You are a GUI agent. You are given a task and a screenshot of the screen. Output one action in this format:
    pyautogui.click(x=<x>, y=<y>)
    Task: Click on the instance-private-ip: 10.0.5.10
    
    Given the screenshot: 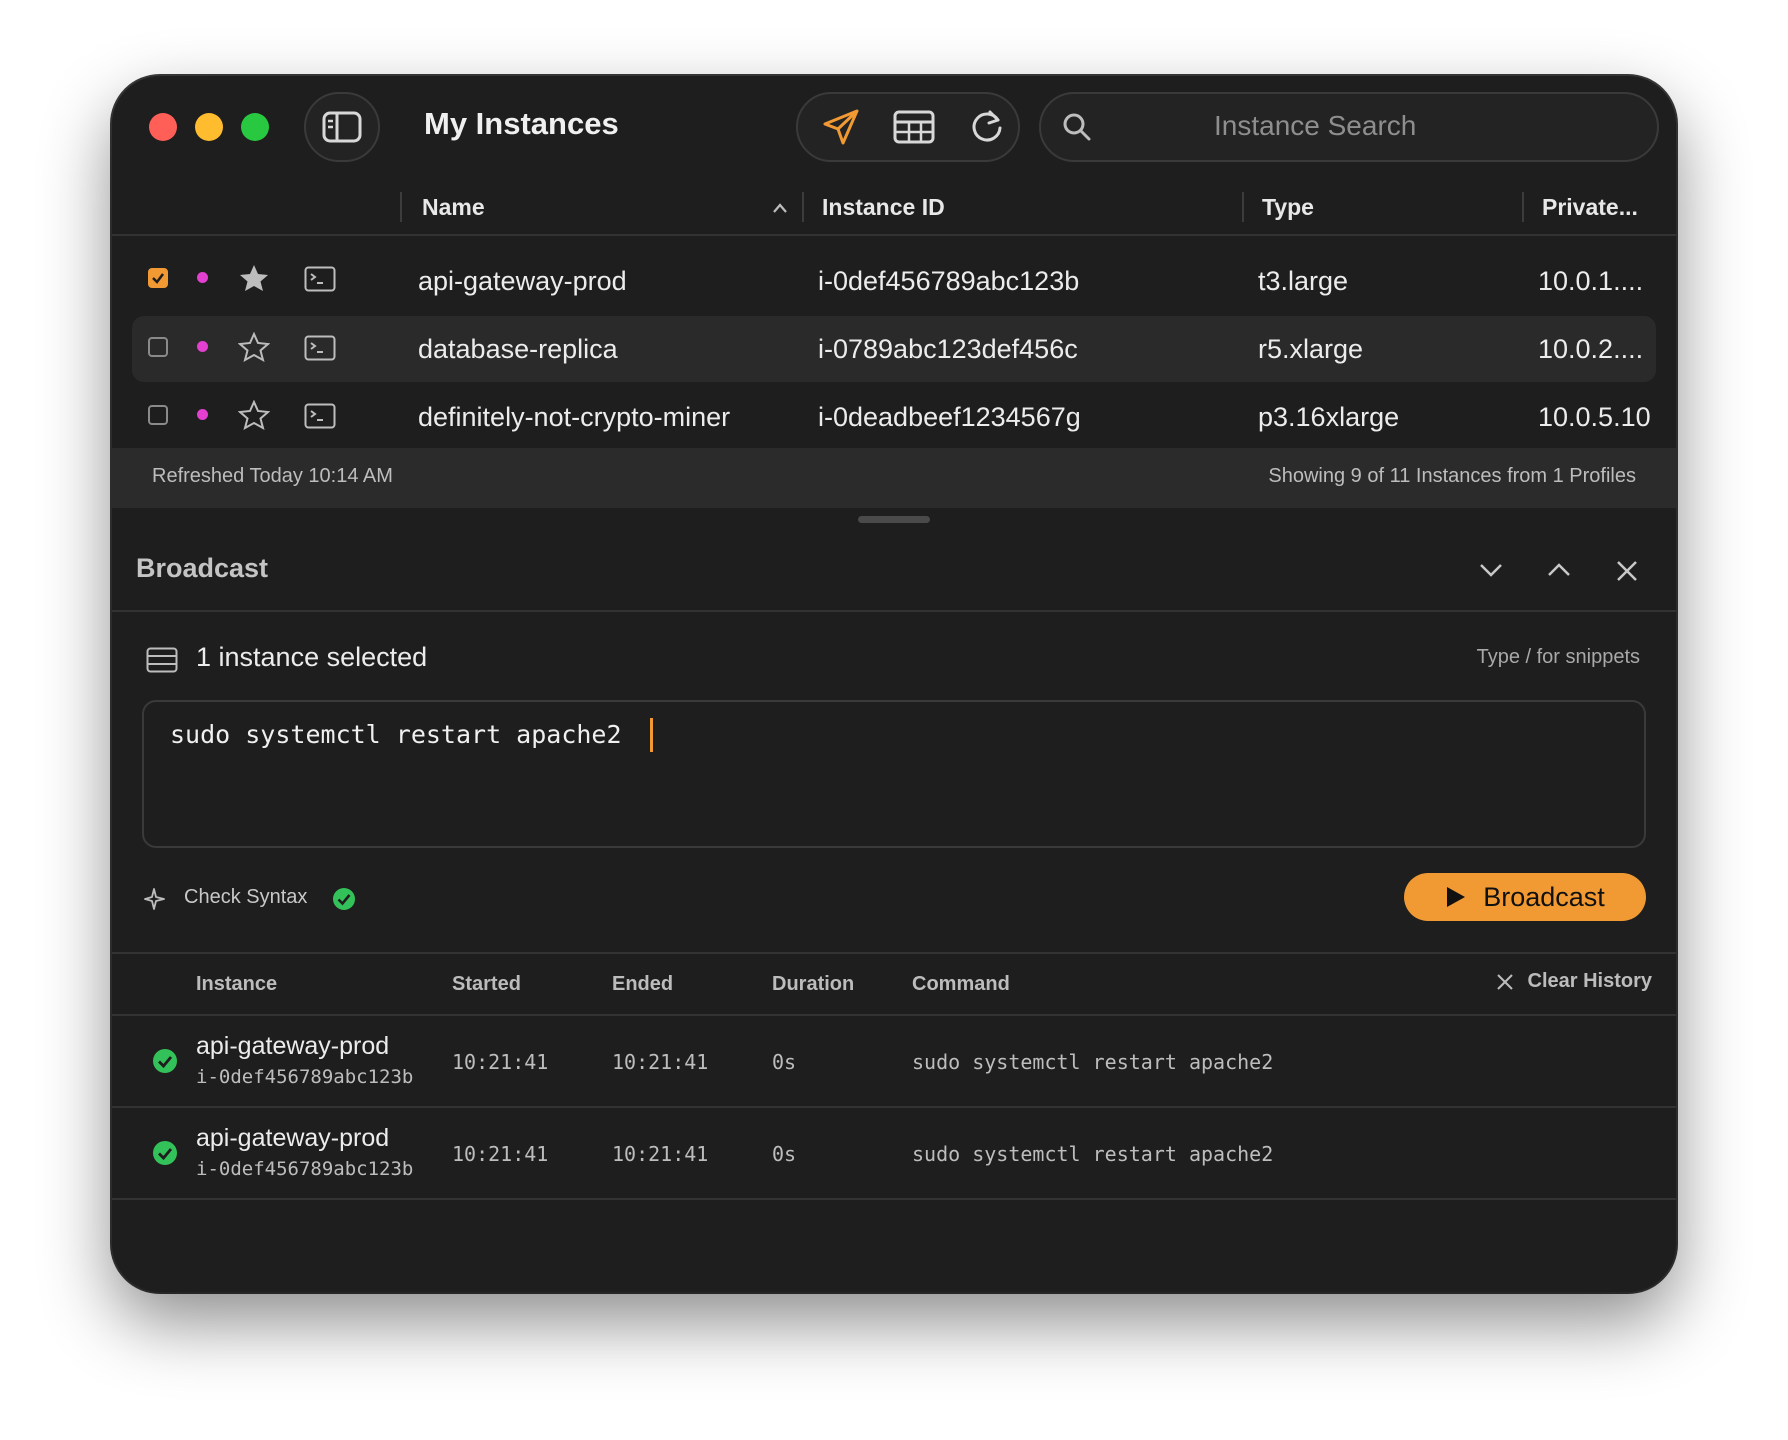 What is the action you would take?
    pyautogui.click(x=1594, y=417)
    